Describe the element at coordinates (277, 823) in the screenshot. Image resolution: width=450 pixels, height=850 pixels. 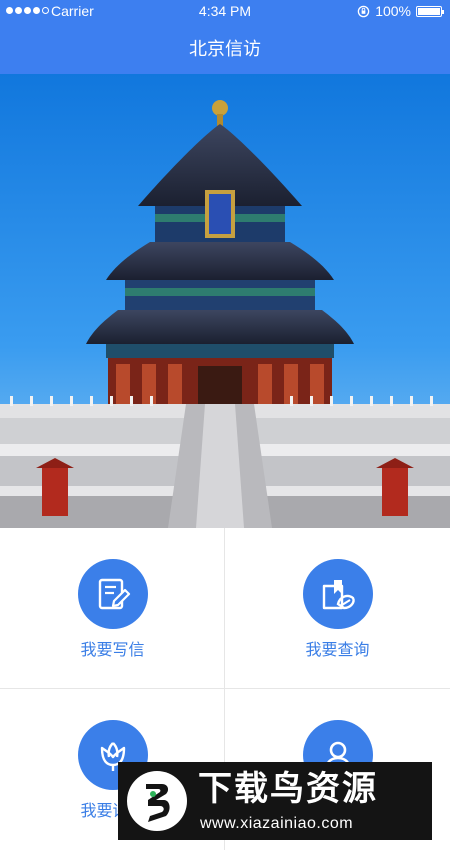
I see `watermark-url: www.xiazainiao.com` at that location.